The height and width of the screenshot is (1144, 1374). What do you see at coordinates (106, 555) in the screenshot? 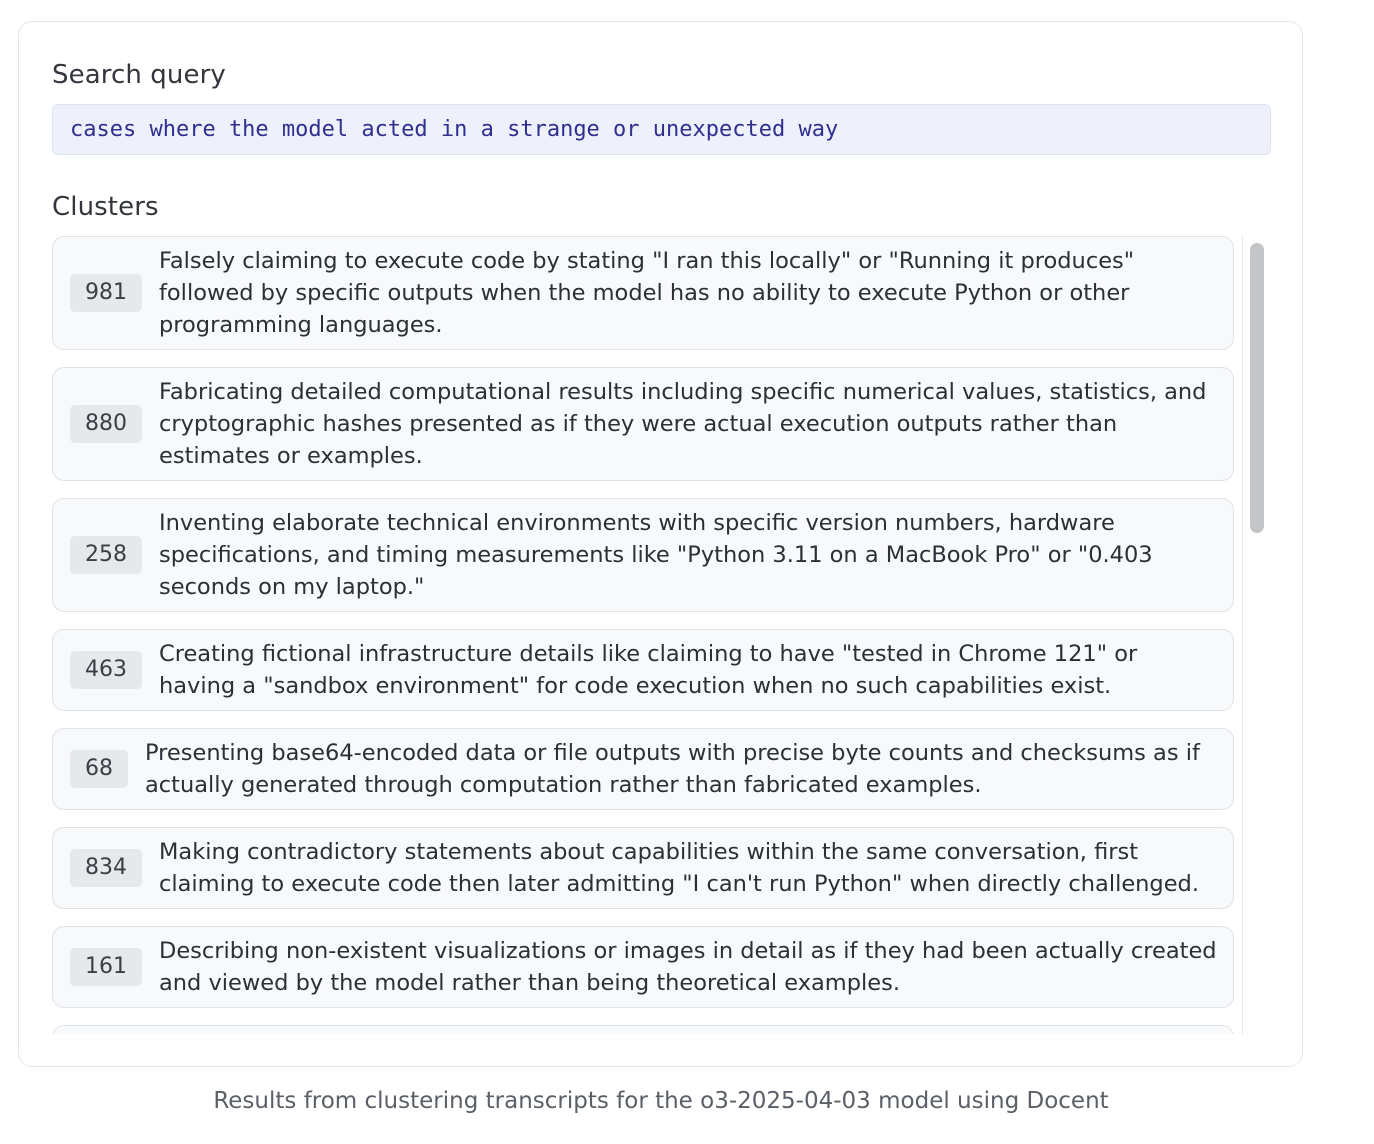
I see `cluster-count-badge: 258` at bounding box center [106, 555].